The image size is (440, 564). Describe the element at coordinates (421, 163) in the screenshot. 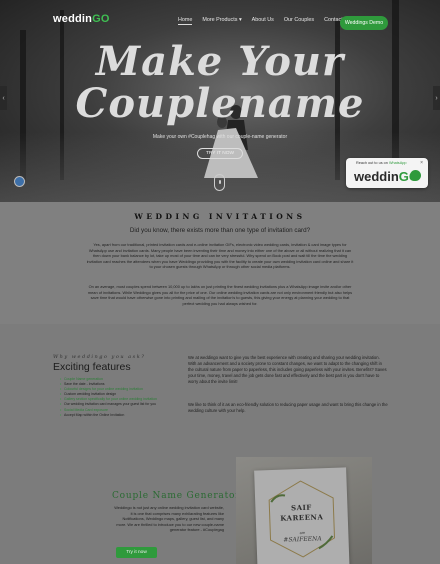

I see `close-icon: ×` at that location.